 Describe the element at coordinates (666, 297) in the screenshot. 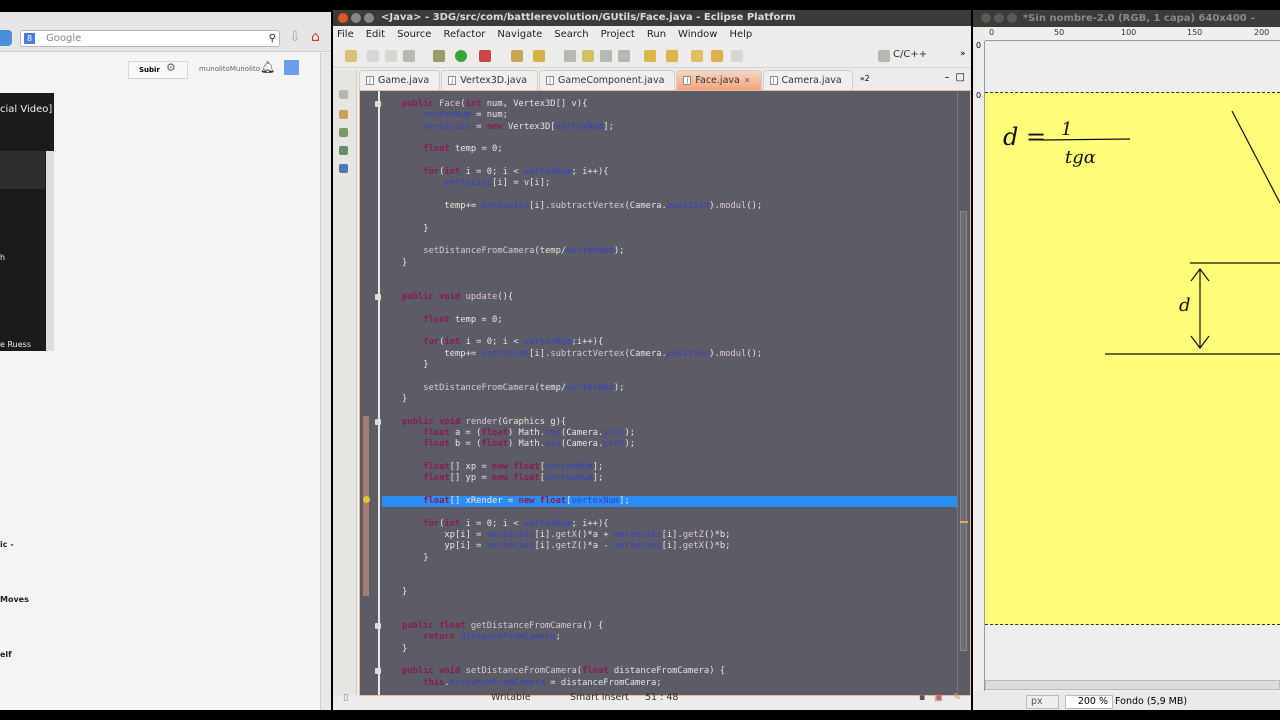

I see `code-line: public void update(){` at that location.